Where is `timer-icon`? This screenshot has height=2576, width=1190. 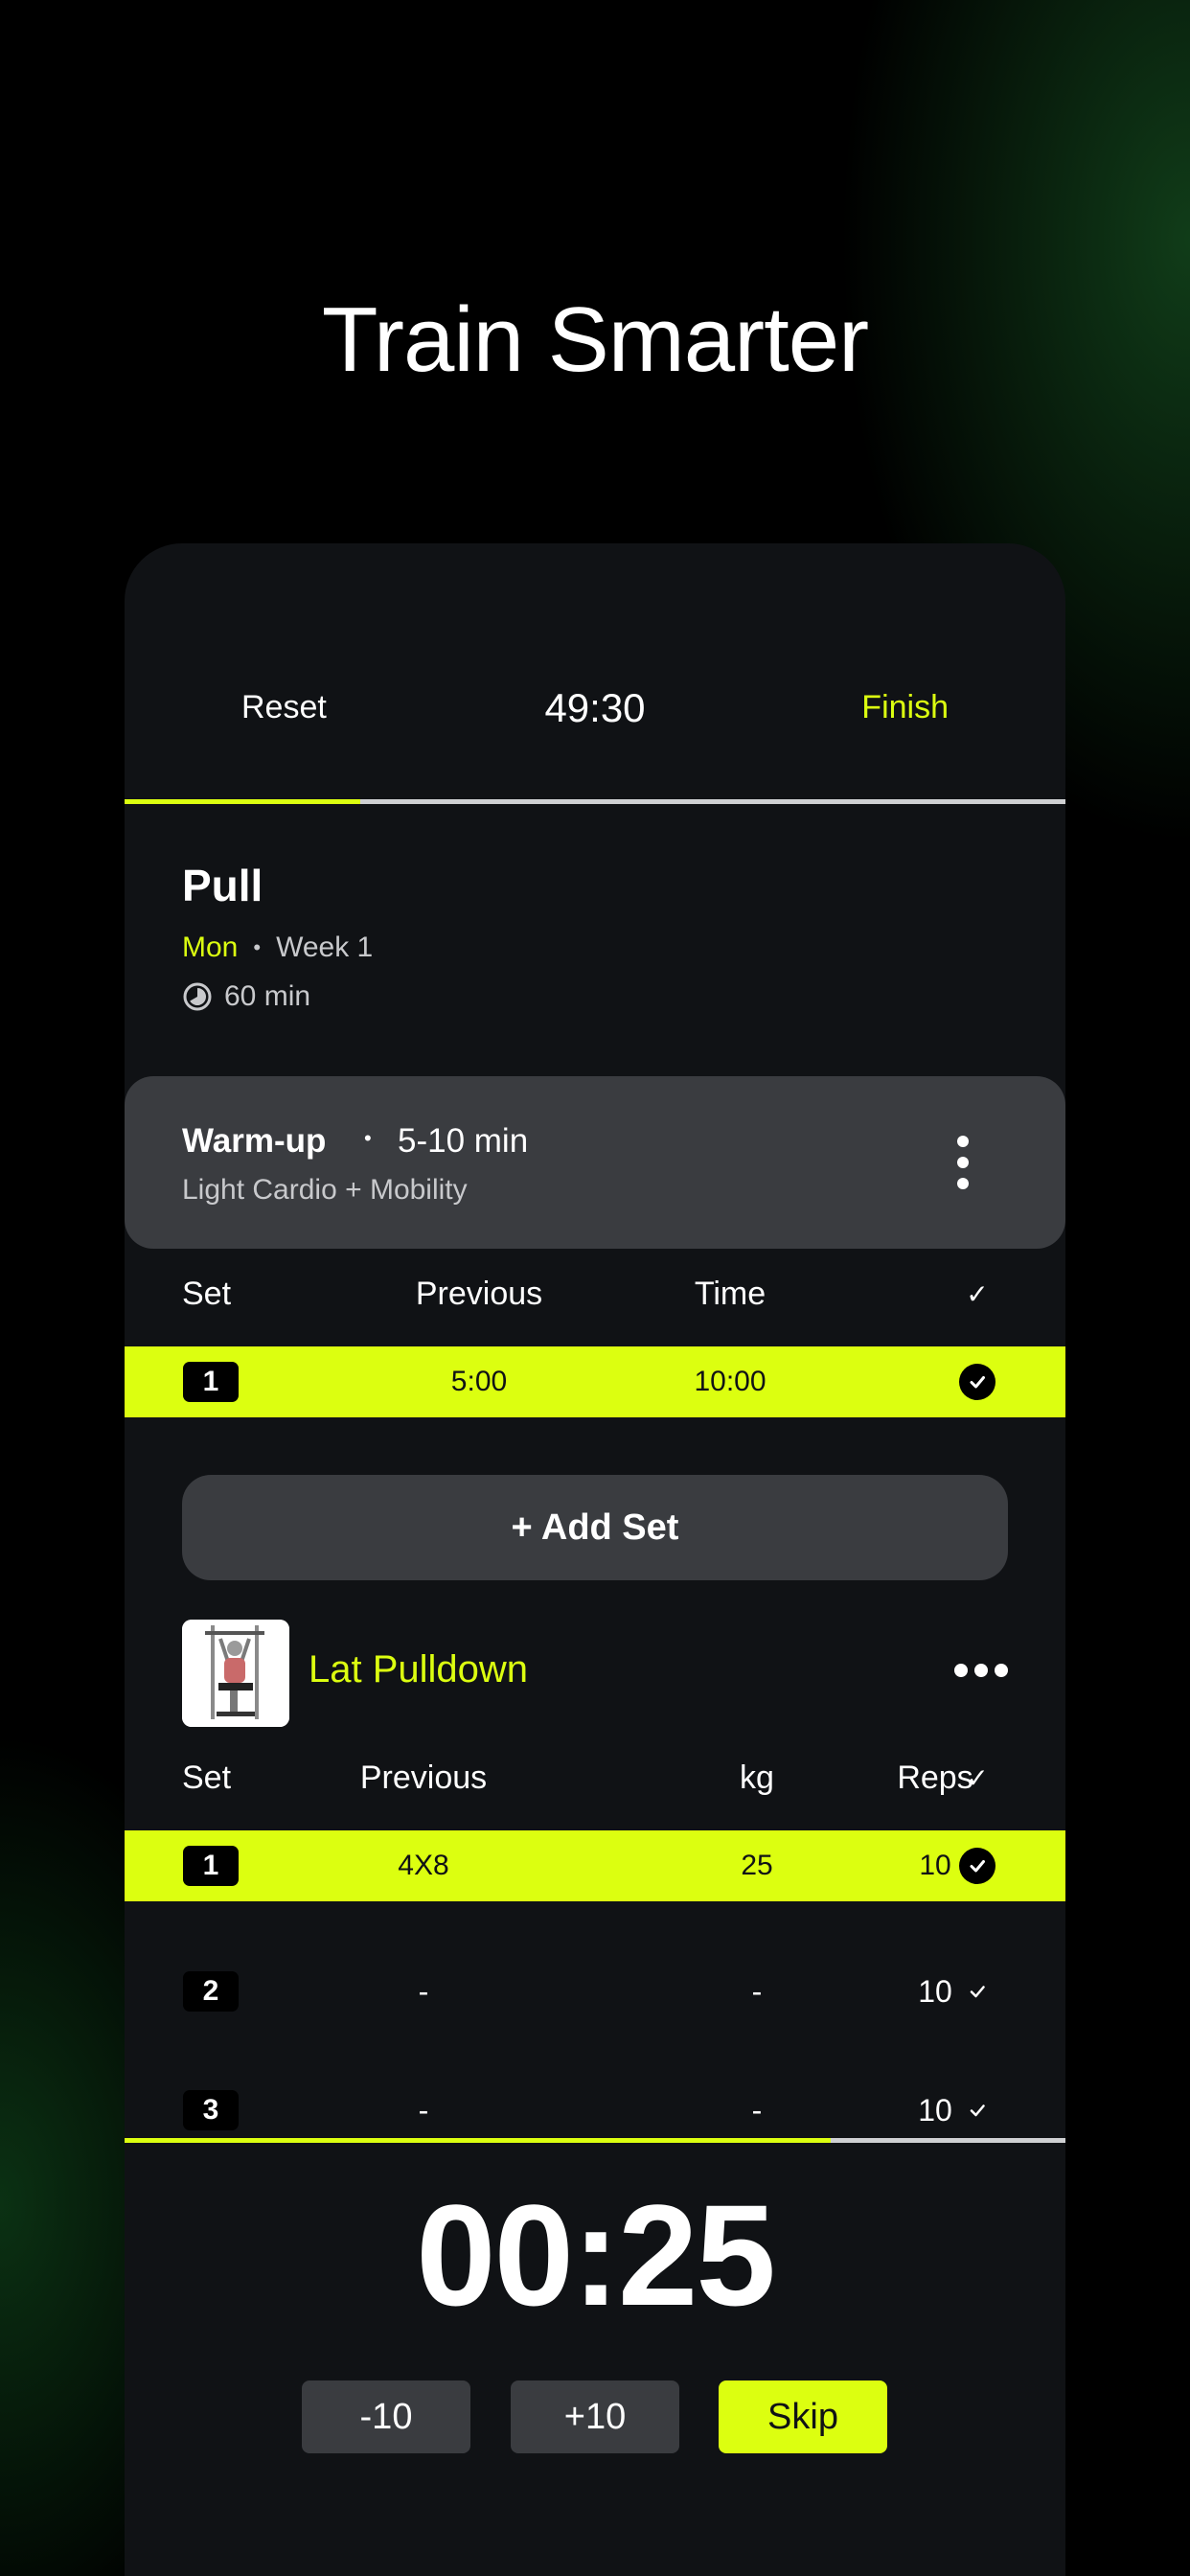
timer-icon is located at coordinates (198, 996).